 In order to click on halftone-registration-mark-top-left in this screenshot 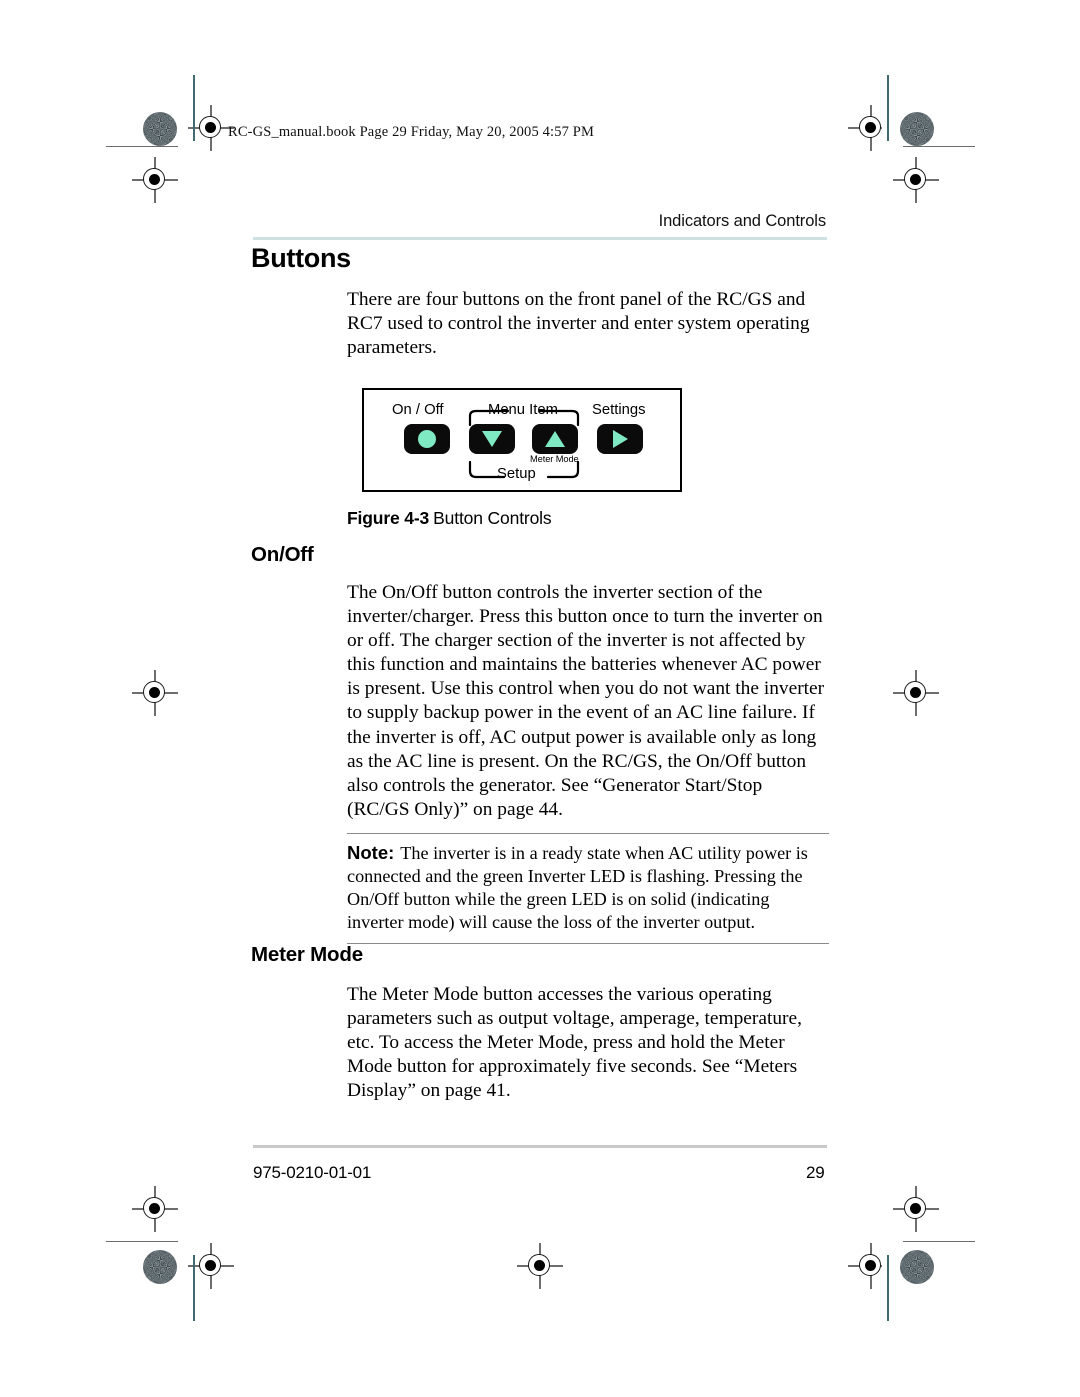, I will do `click(160, 129)`.